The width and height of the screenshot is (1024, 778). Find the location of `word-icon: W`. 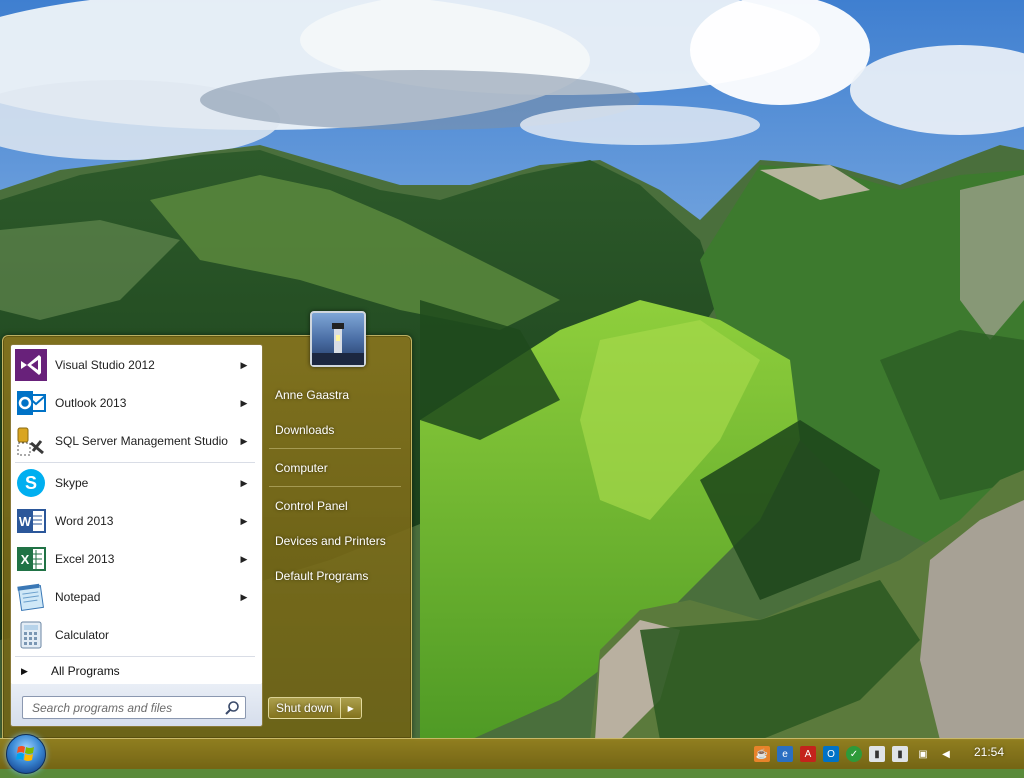

word-icon: W is located at coordinates (31, 521).